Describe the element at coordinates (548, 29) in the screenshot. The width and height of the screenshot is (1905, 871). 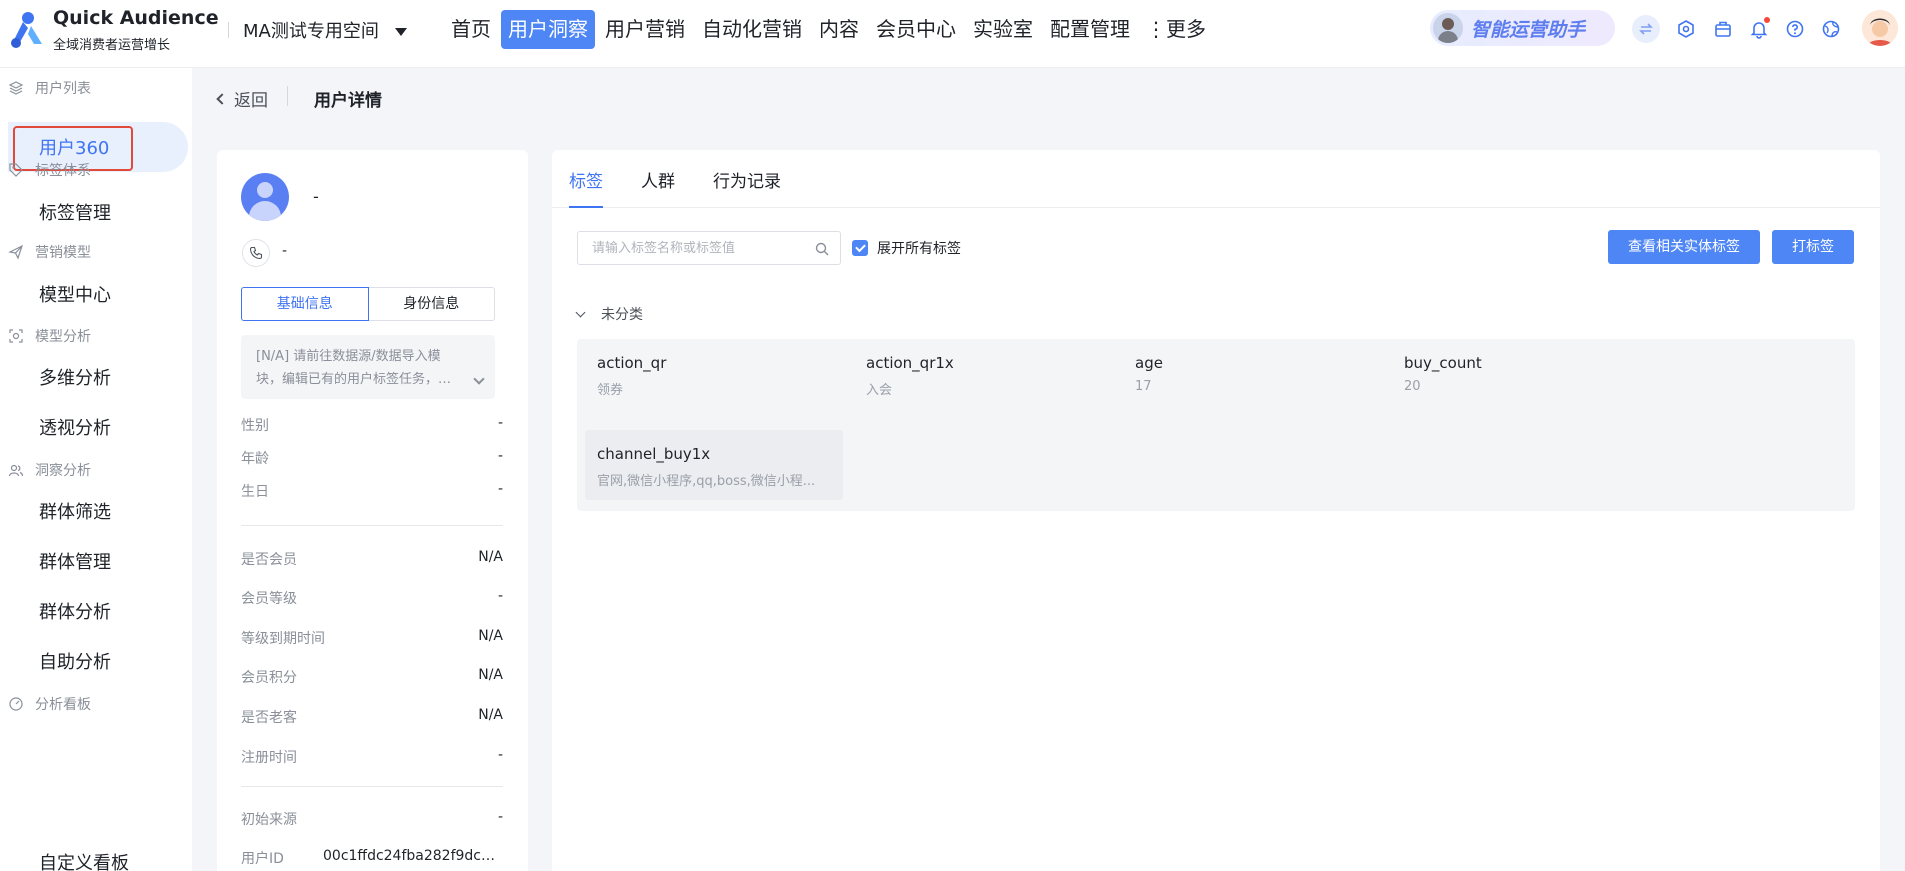
I see `nav-user-insight: 用户洞察` at that location.